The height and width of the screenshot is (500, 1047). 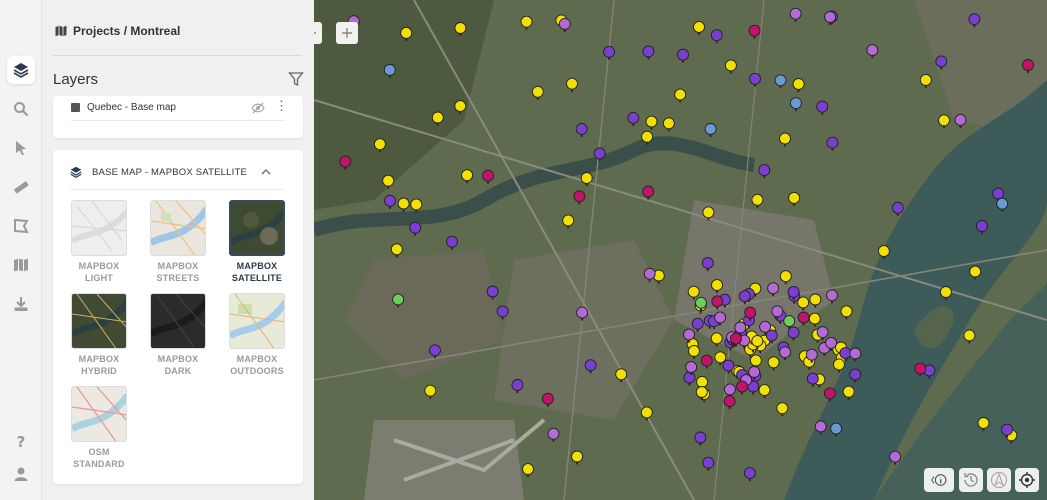 I want to click on download-icon, so click(x=21, y=304).